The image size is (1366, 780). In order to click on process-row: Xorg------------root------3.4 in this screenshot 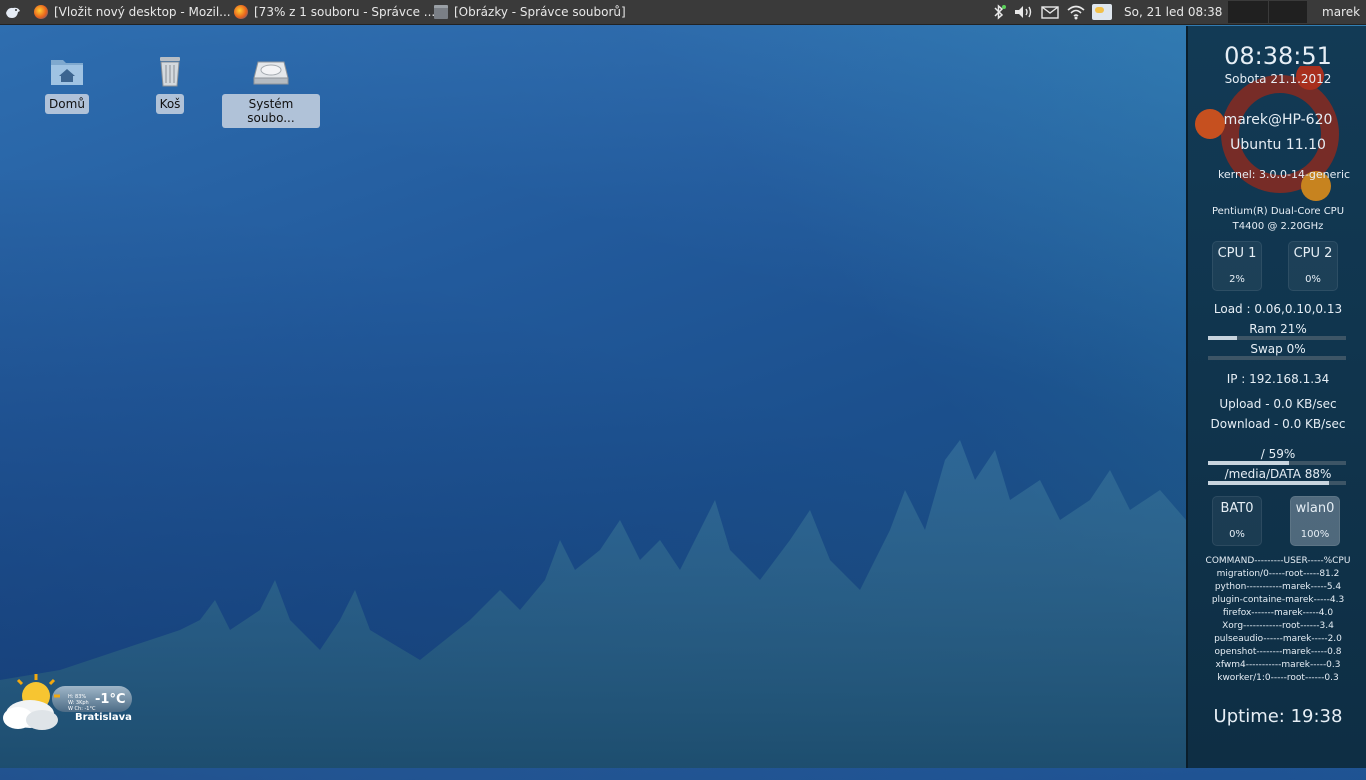, I will do `click(1278, 626)`.